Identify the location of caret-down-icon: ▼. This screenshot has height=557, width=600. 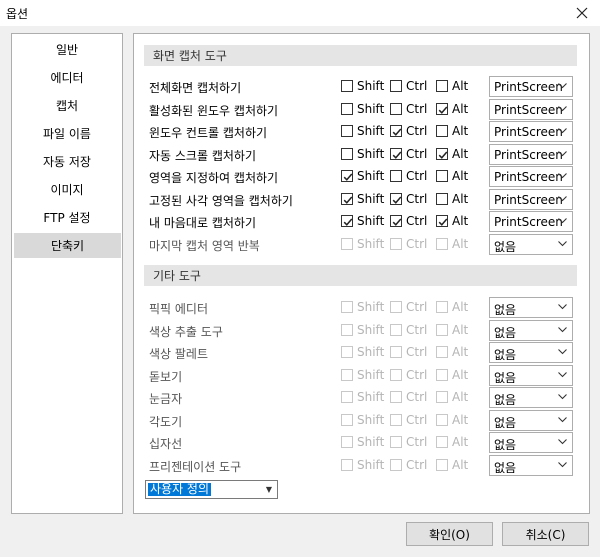
(269, 489).